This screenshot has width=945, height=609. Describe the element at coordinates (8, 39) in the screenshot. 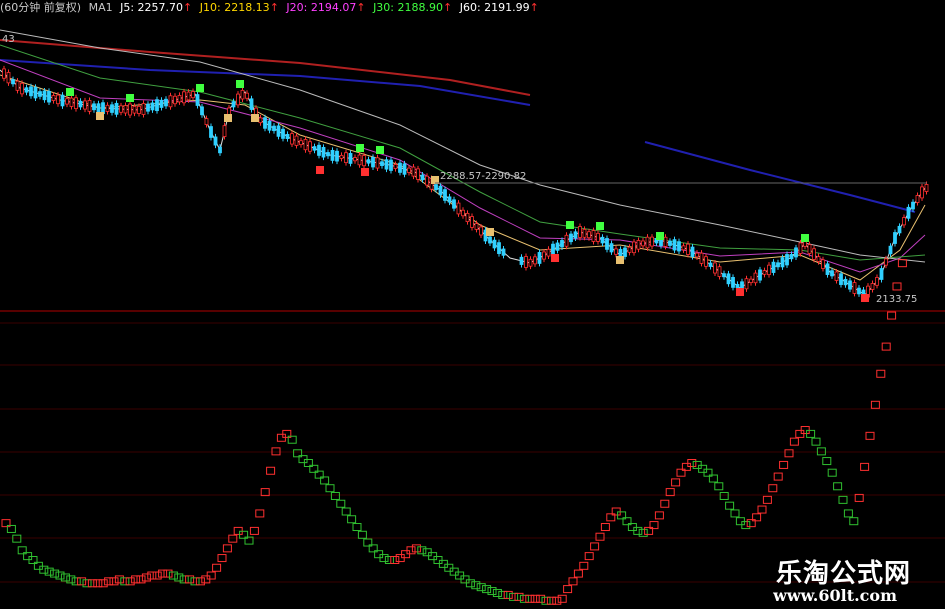

I see `left-edge-label: 43` at that location.